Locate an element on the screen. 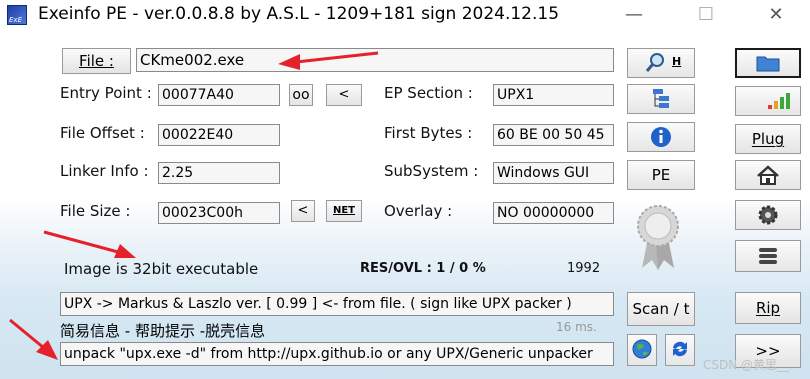 The image size is (810, 379). search-button: H is located at coordinates (661, 63).